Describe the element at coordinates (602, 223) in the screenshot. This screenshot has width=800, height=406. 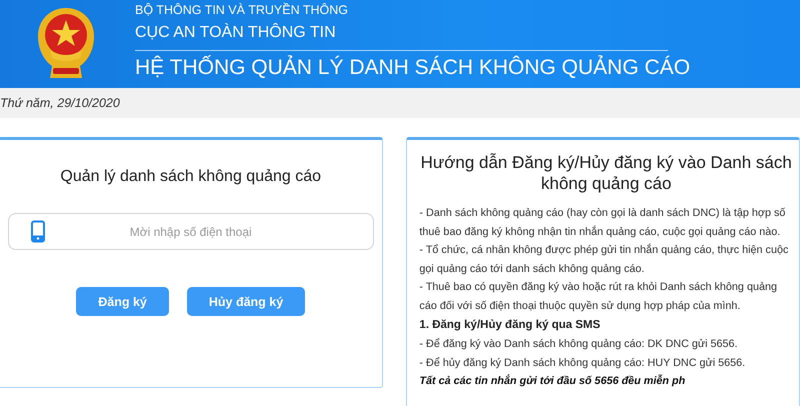
I see `guide-paragraph: - Danh sách không quảng cáo (hay còn gọi là danh sách DNC) là tập hợp số thuê bao đăng ký không nhận tin nhắn quảng cáo, cuộc gọi quảng cáo nào.` at that location.